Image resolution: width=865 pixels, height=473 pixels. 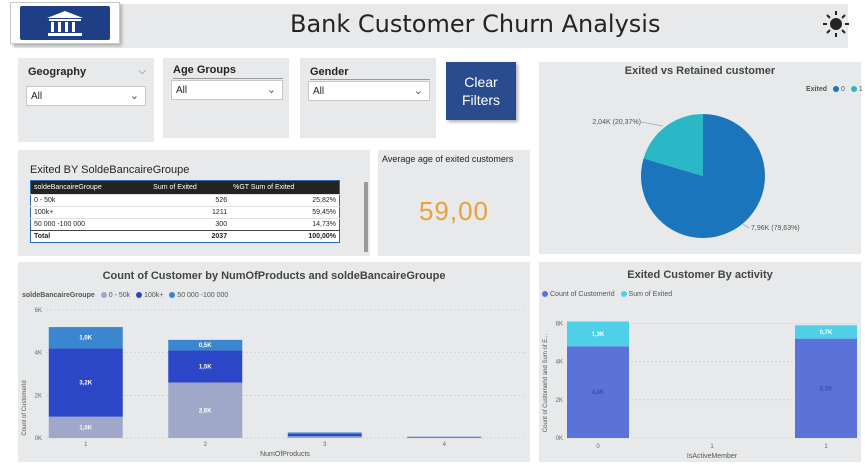 What do you see at coordinates (616, 122) in the screenshot?
I see `pie-data-label: 2,04K (20,37%)` at bounding box center [616, 122].